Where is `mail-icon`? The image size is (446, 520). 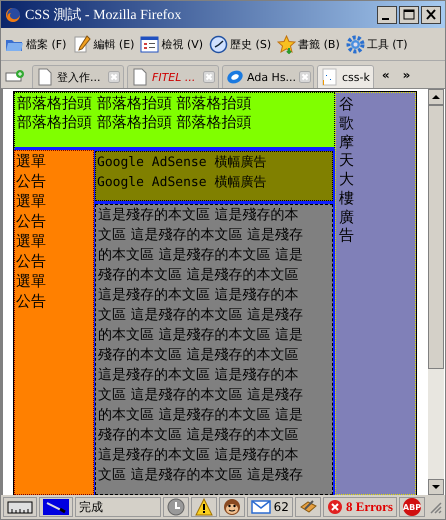 mail-icon is located at coordinates (260, 507).